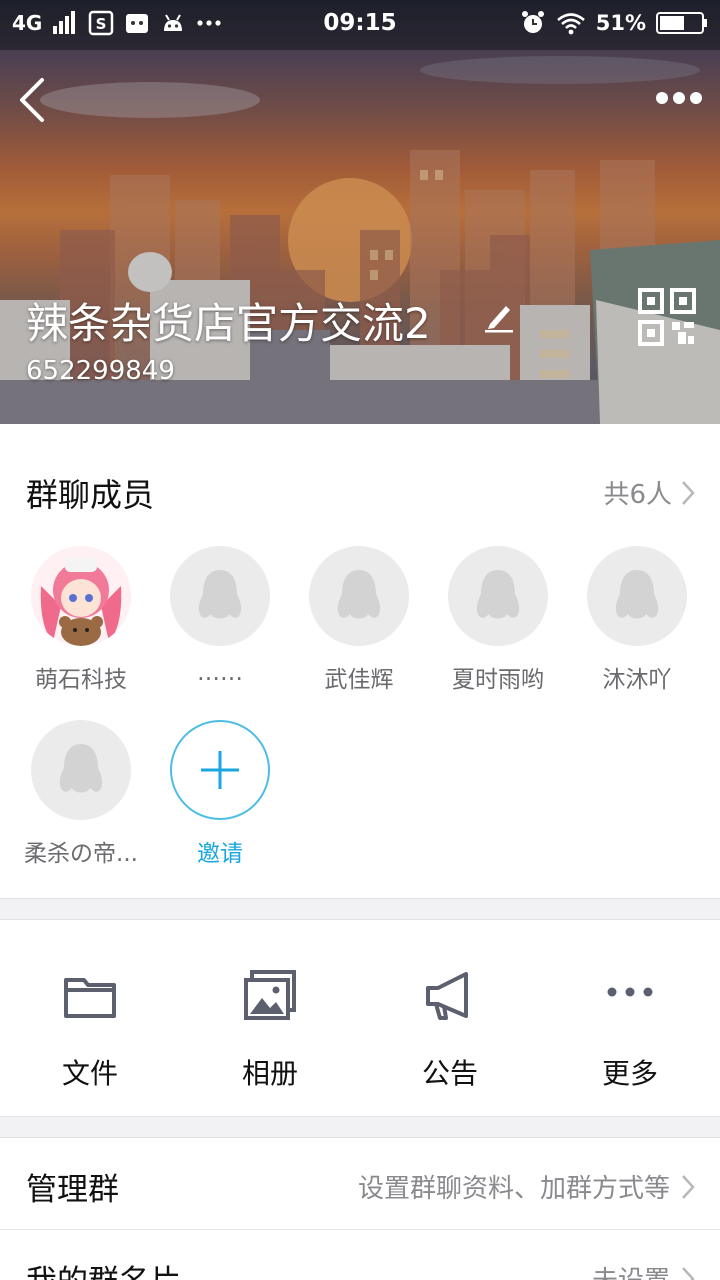 This screenshot has width=720, height=1280. Describe the element at coordinates (637, 495) in the screenshot. I see `members-count-label: 共6人` at that location.